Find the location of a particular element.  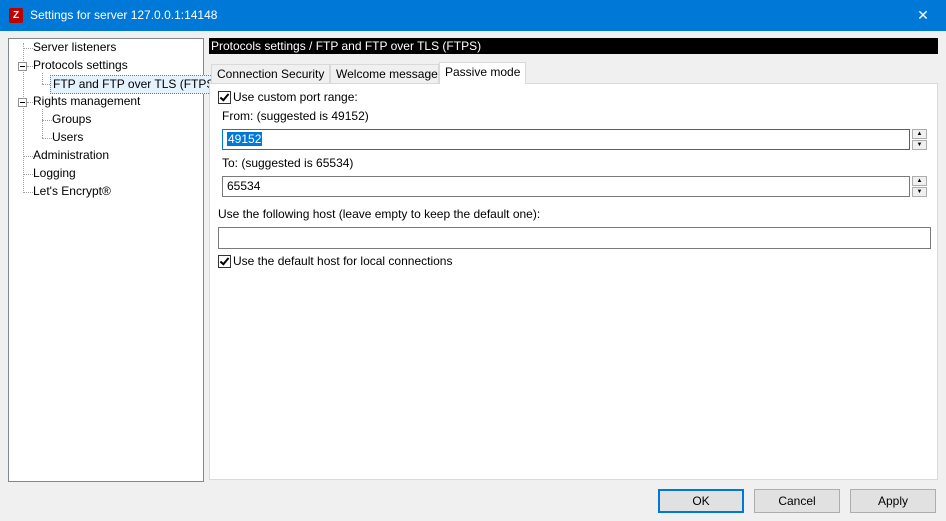

tab-connection-security: Connection Security is located at coordinates (270, 73).